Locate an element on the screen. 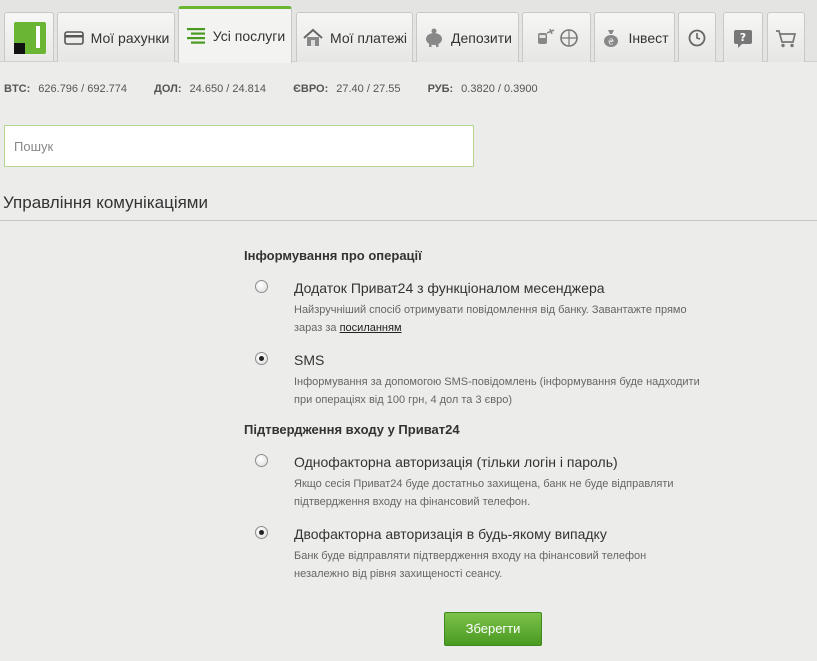  tab-deposits: Депозити is located at coordinates (467, 37).